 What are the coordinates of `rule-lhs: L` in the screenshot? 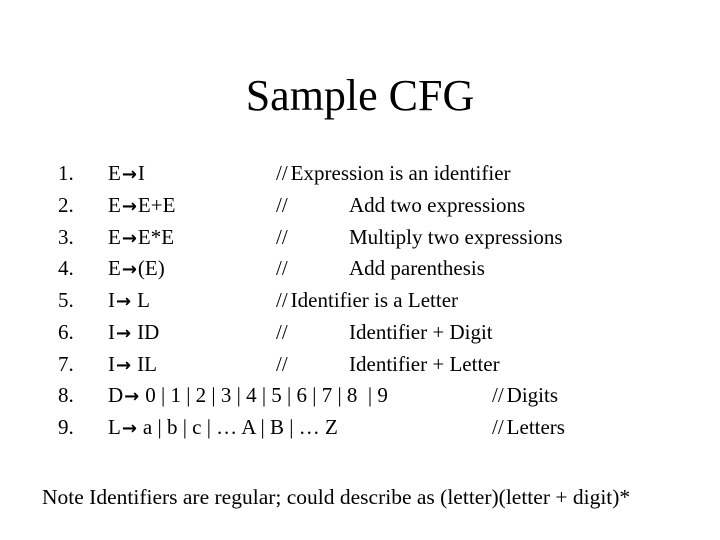 It's located at (114, 427).